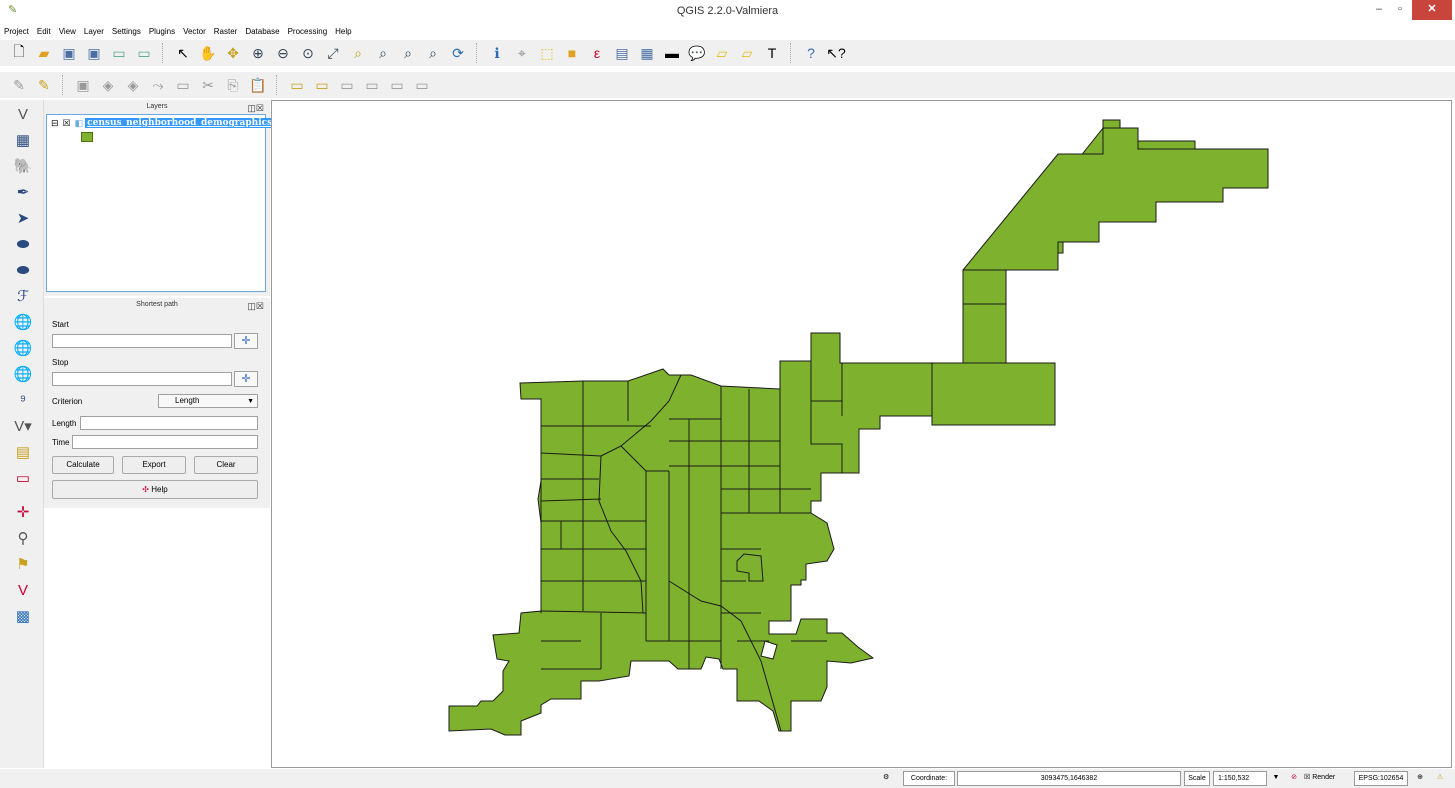  I want to click on messages-icon: ⚙, so click(892, 778).